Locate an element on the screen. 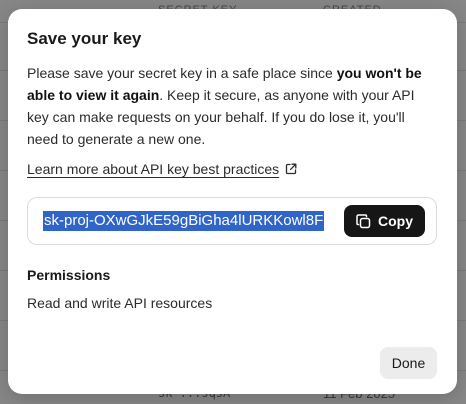 This screenshot has height=404, width=466. done-button: Done is located at coordinates (408, 363).